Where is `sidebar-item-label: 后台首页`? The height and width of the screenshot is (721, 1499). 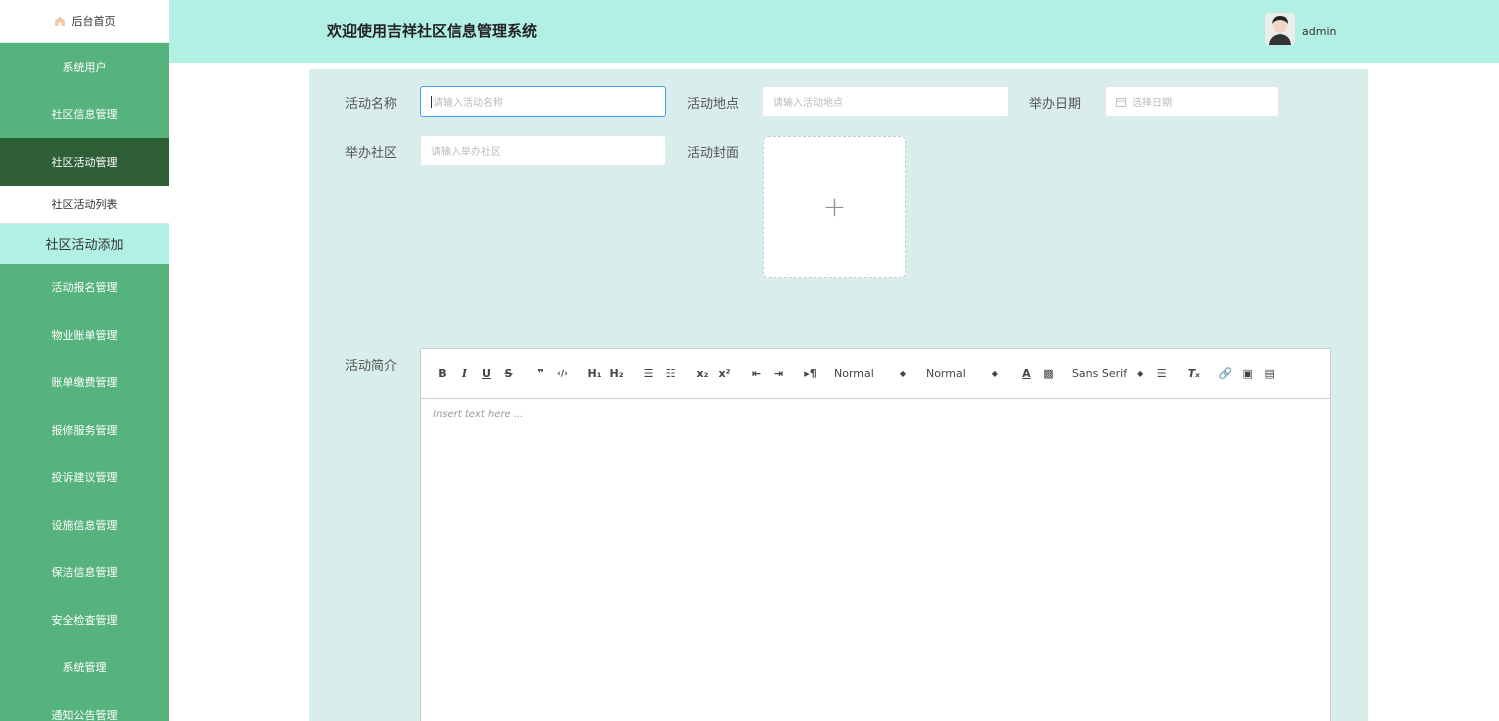 sidebar-item-label: 后台首页 is located at coordinates (93, 21).